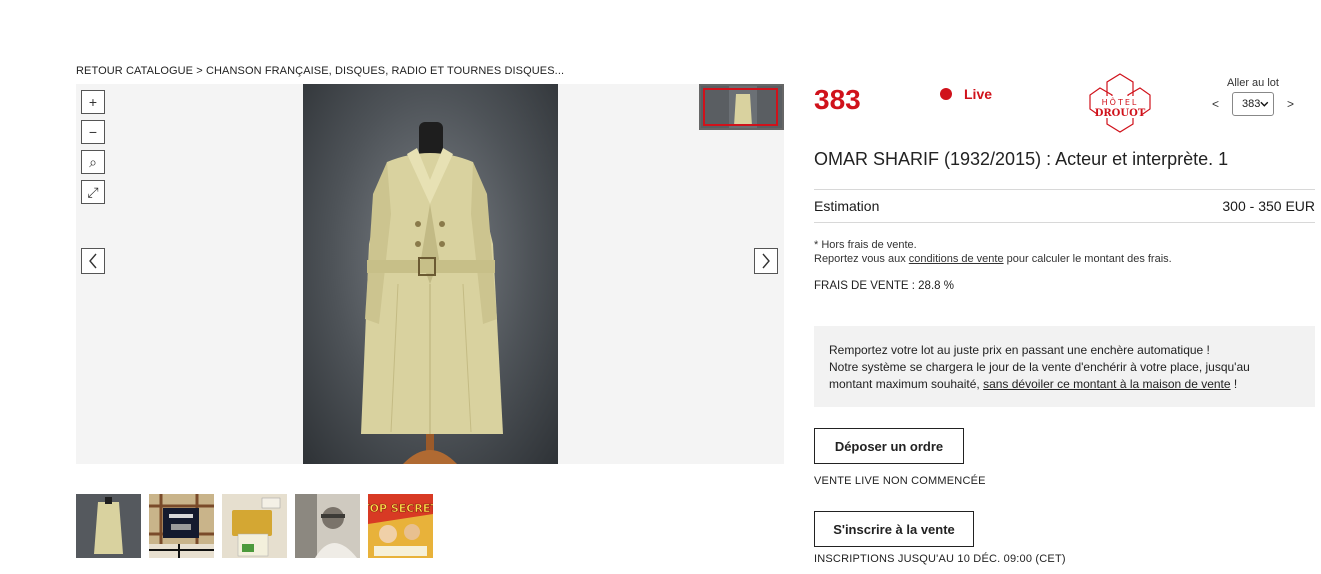 The height and width of the screenshot is (574, 1321). Describe the element at coordinates (865, 245) in the screenshot. I see `fees-note-line1: * Hors frais de vente.` at that location.